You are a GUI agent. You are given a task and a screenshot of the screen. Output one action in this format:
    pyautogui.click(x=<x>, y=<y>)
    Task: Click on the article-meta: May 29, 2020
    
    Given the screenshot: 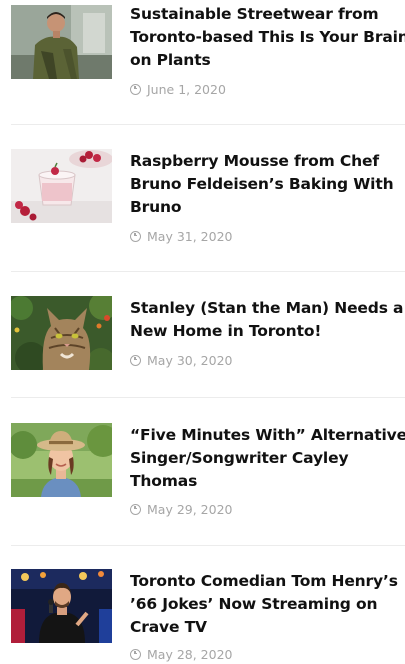 What is the action you would take?
    pyautogui.click(x=181, y=509)
    